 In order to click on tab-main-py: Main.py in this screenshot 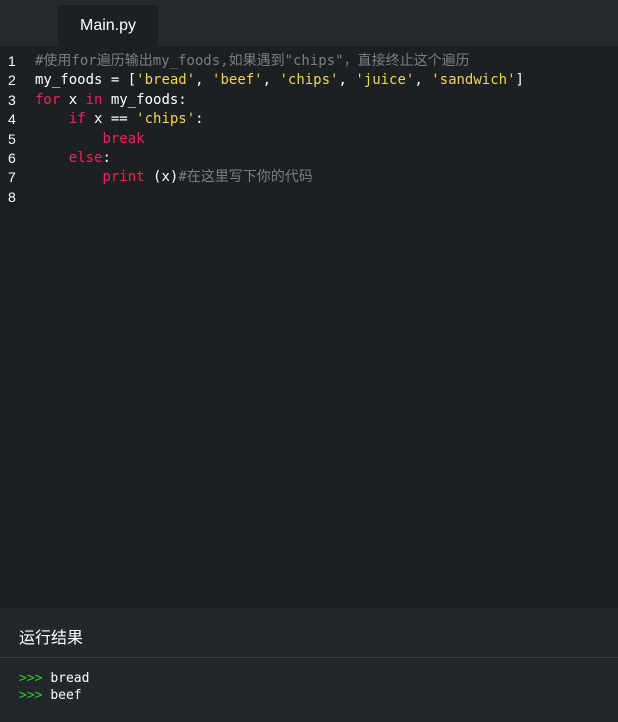, I will do `click(108, 25)`.